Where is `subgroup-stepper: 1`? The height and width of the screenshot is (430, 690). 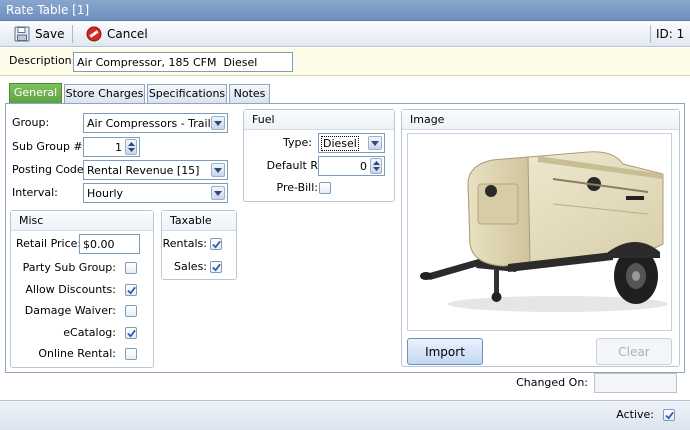 subgroup-stepper: 1 is located at coordinates (111, 147).